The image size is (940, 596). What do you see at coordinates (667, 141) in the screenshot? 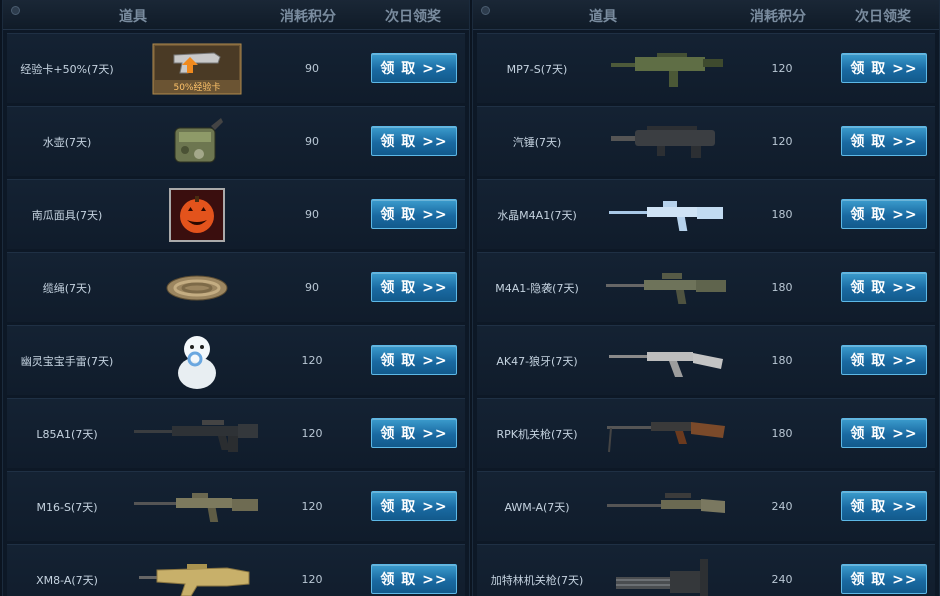
I see `shotgun-icon` at bounding box center [667, 141].